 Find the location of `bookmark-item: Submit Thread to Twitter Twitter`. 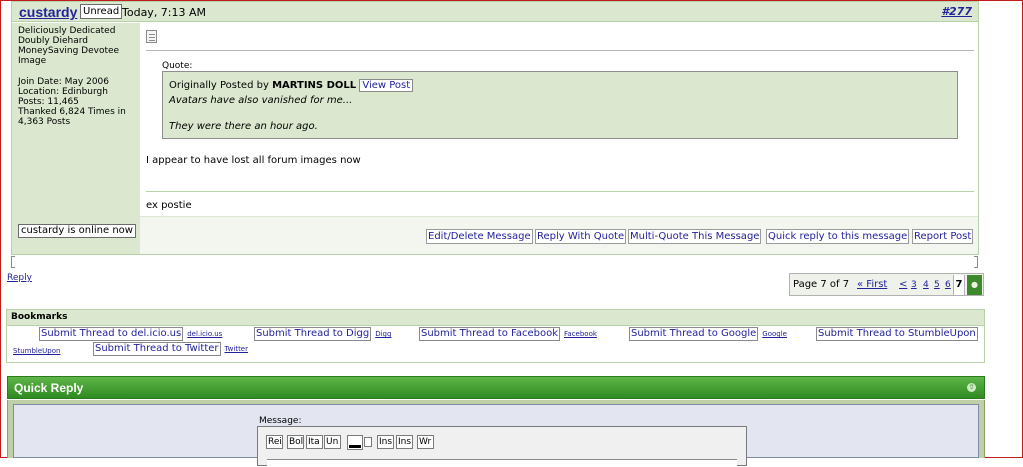

bookmark-item: Submit Thread to Twitter Twitter is located at coordinates (170, 349).